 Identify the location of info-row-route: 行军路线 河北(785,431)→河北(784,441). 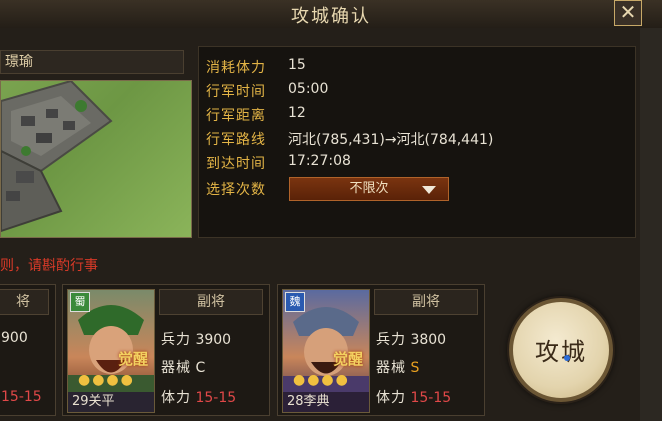
(349, 139).